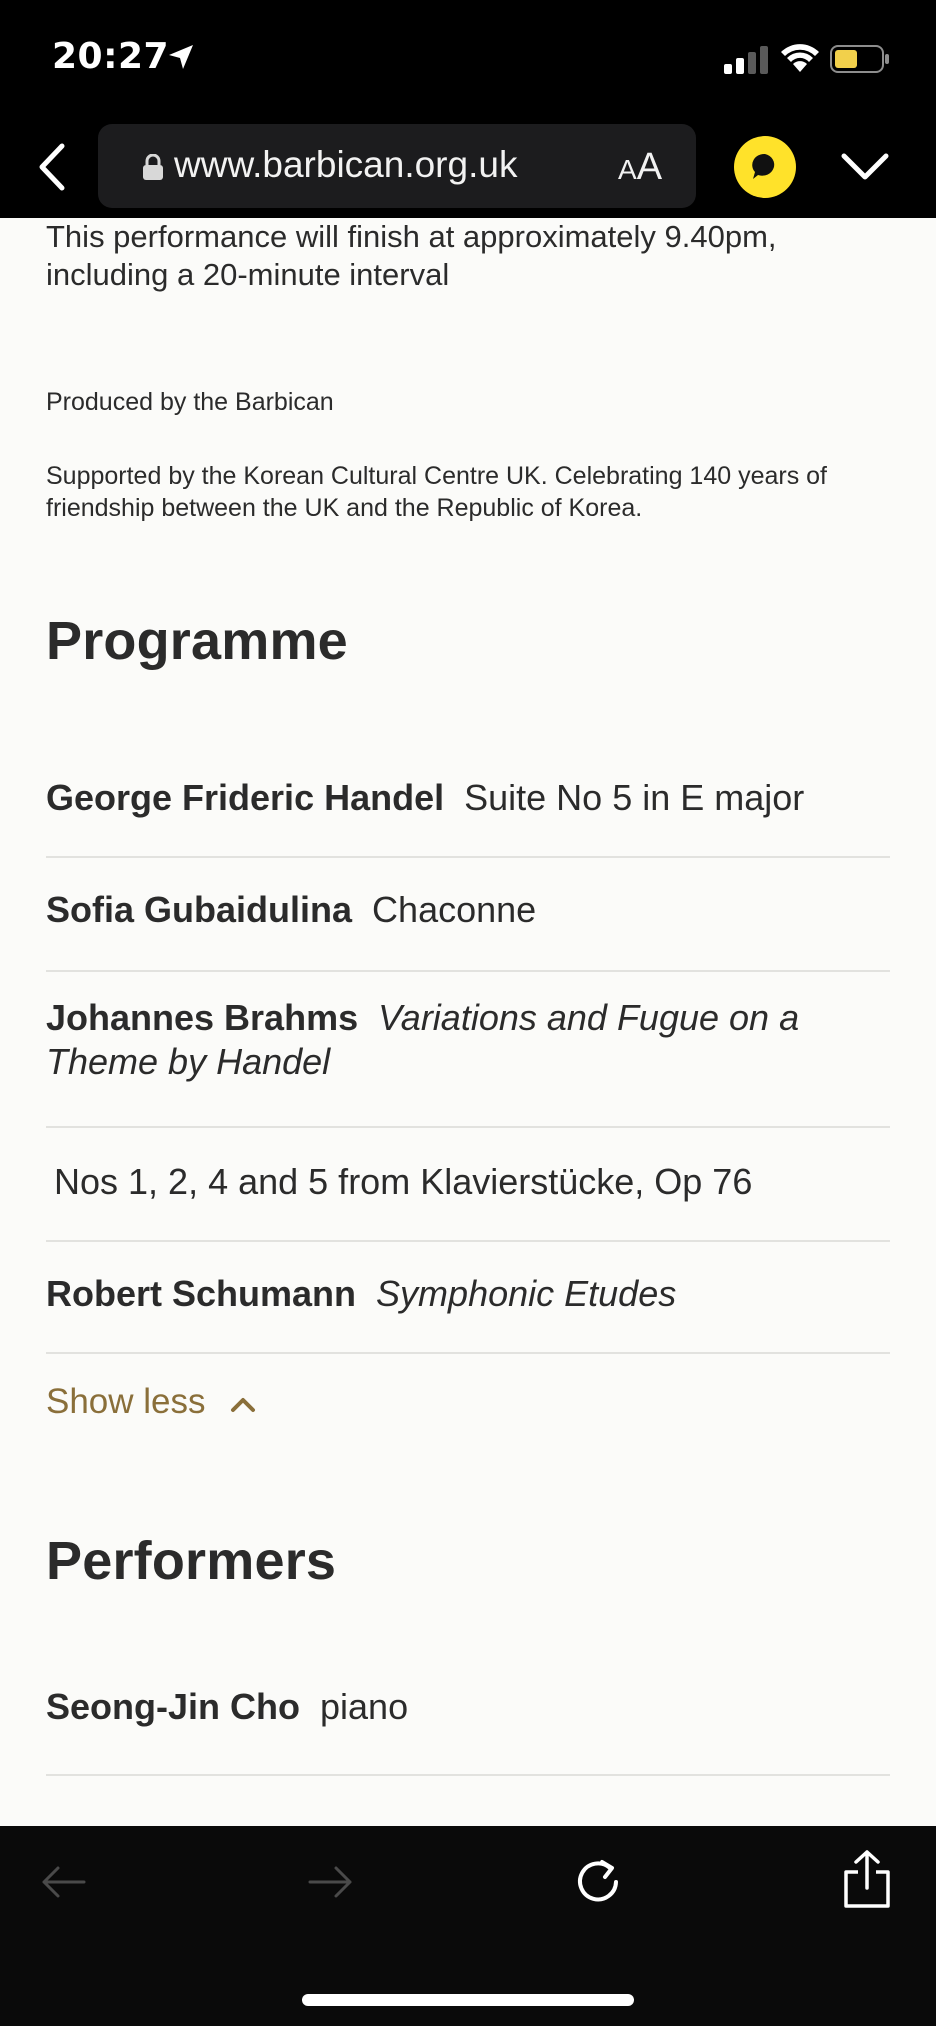  What do you see at coordinates (649, 167) in the screenshot?
I see `aa-big-label: A` at bounding box center [649, 167].